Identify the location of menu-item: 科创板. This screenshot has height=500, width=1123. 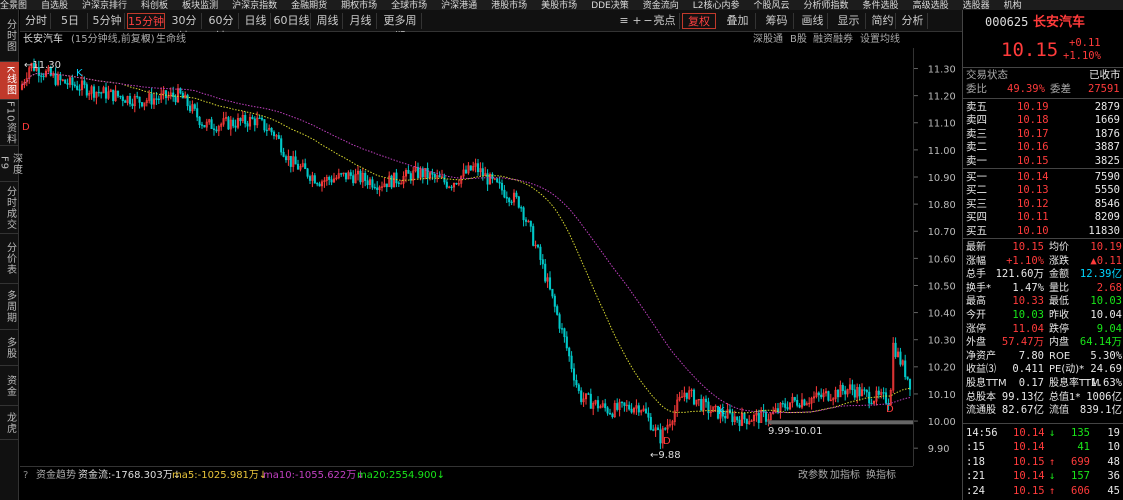
(154, 6).